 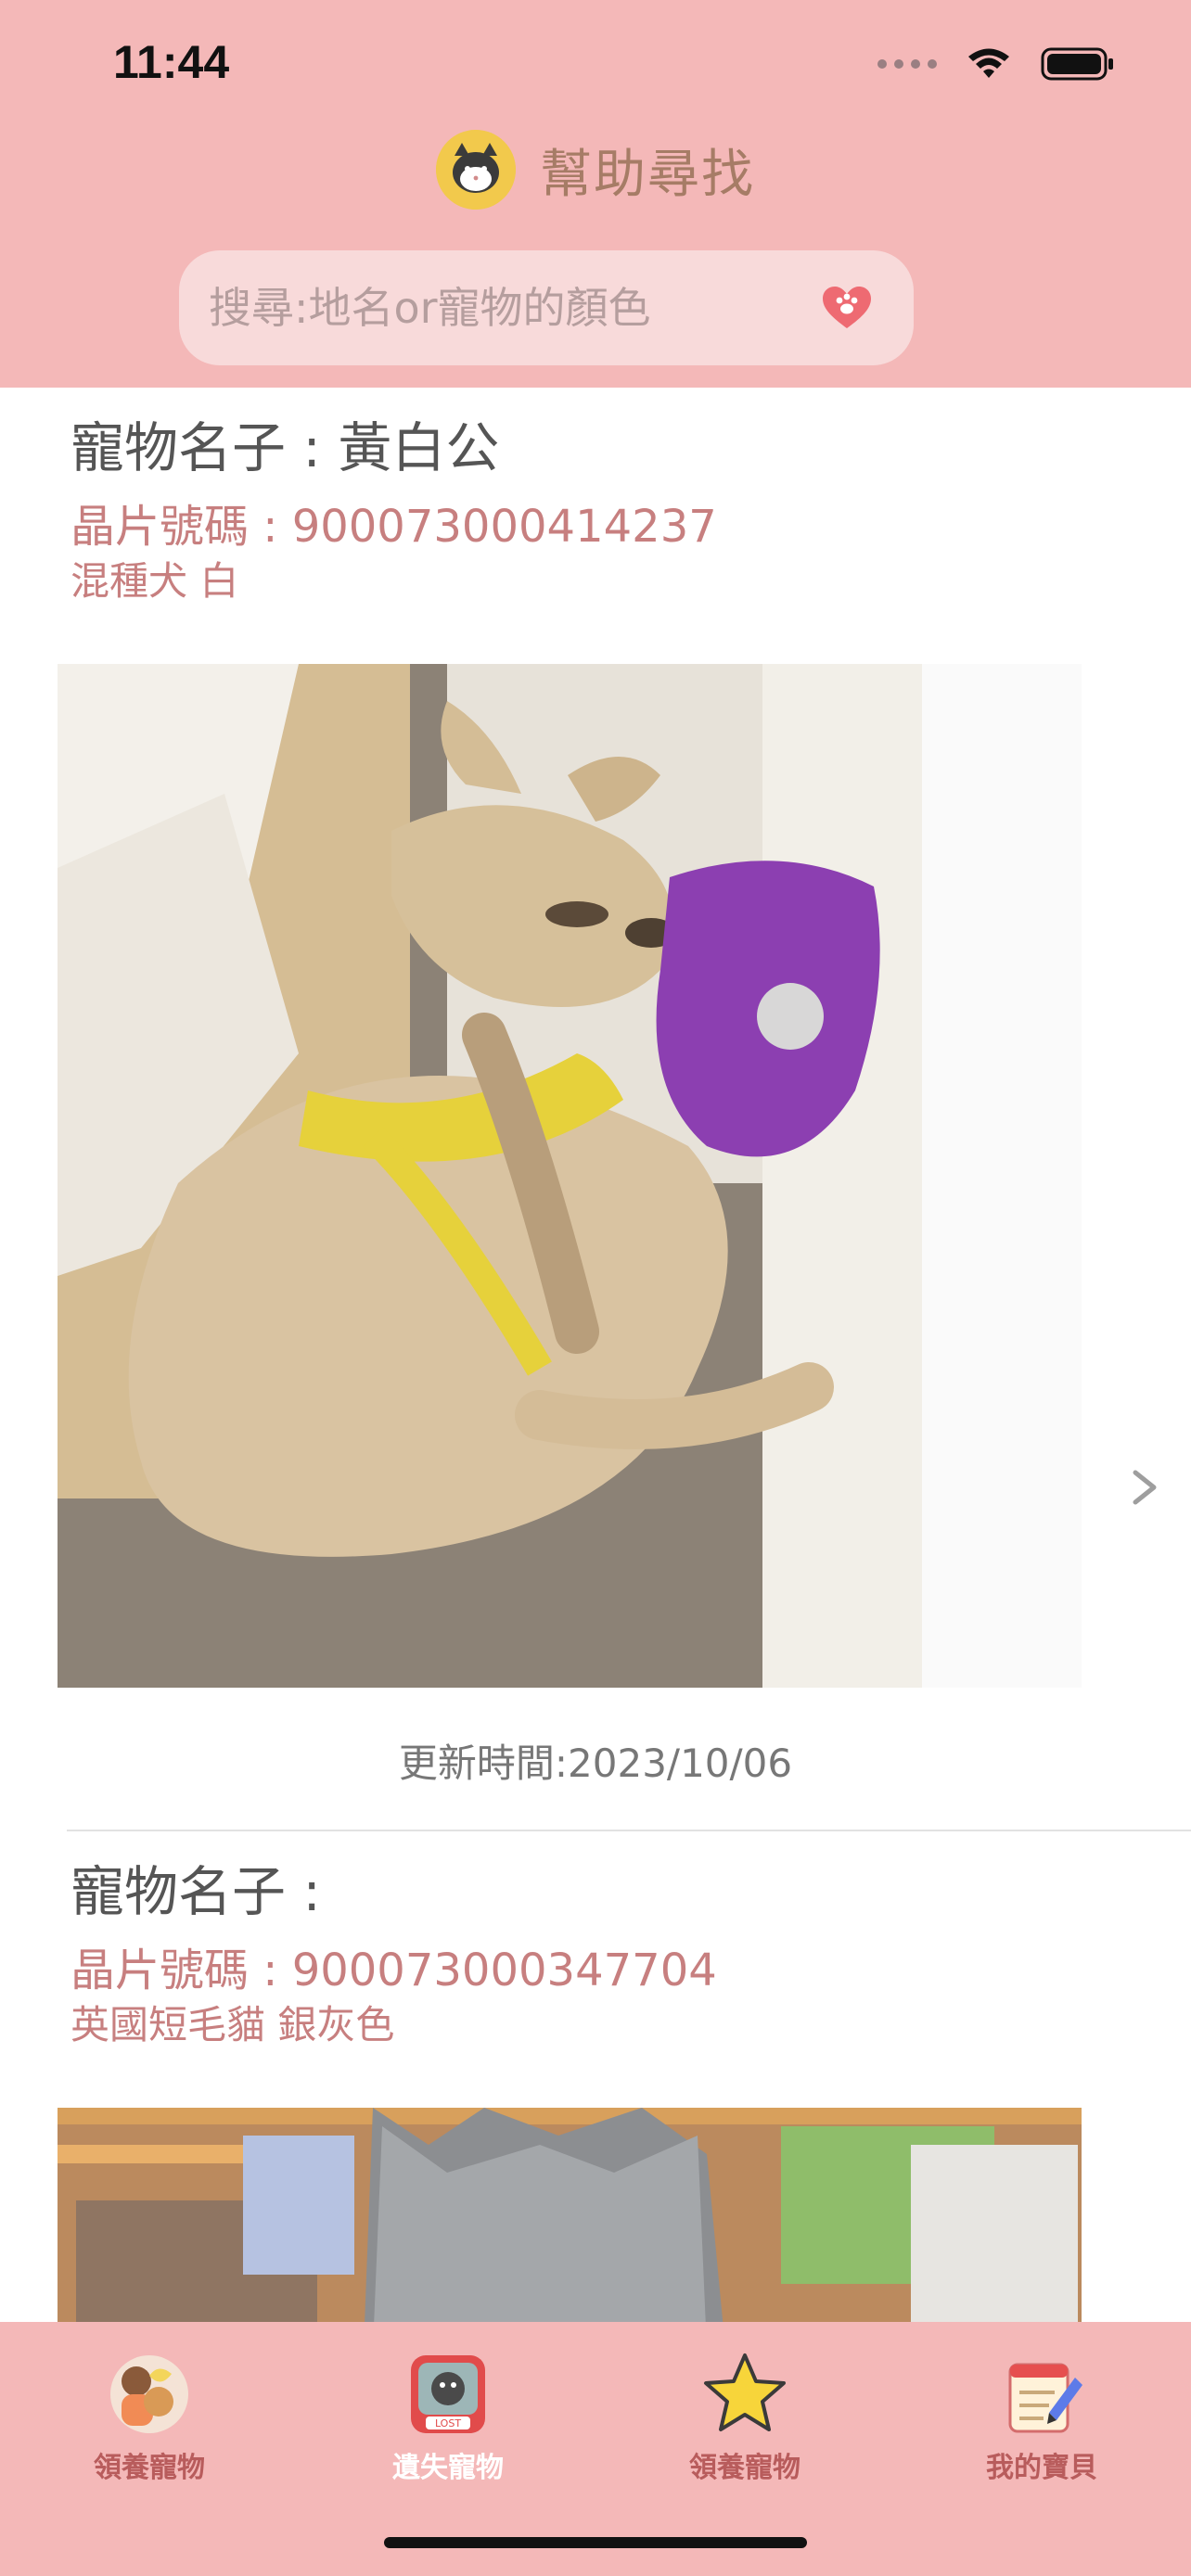 I want to click on pet-breed-color: 英國短毛貓 銀灰色, so click(x=232, y=2024).